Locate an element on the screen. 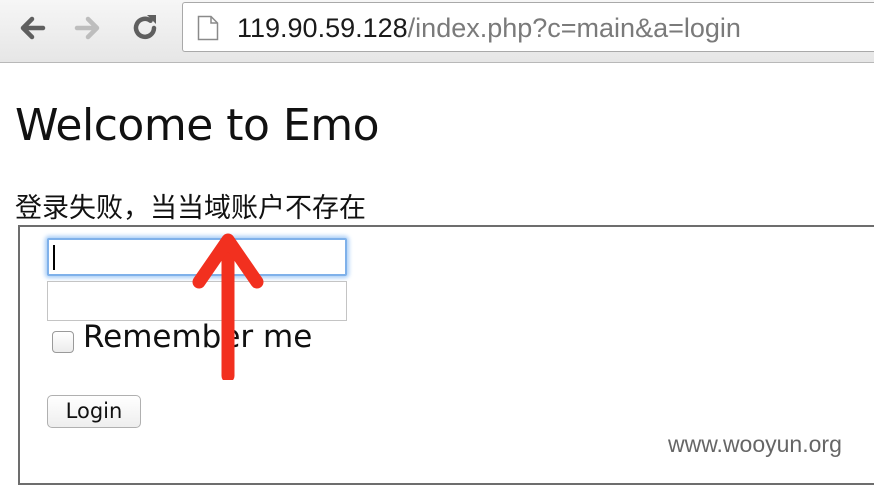  page-title: Welcome to Emo is located at coordinates (197, 125).